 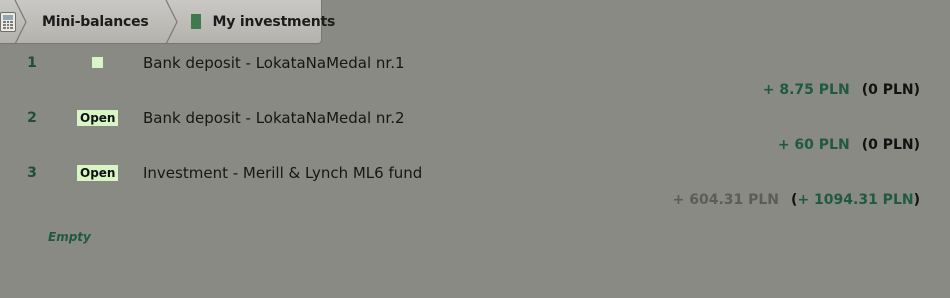 I want to click on investment-total: (+ 1094.31 PLN), so click(x=855, y=200).